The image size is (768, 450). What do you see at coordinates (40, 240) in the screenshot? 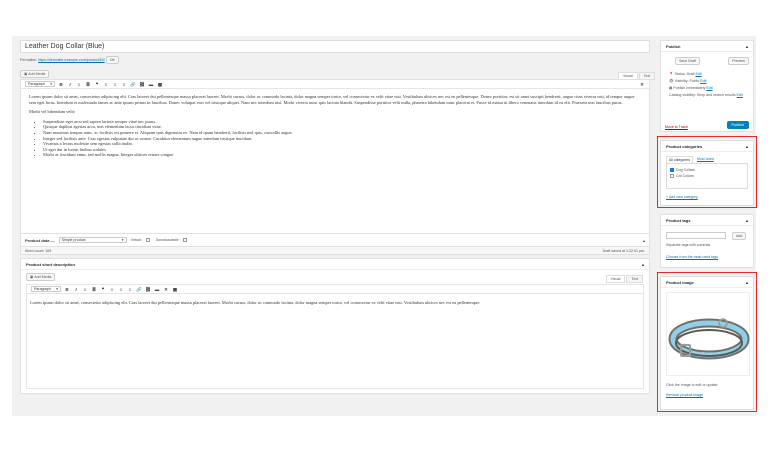
I see `product-data-label: Product data —` at bounding box center [40, 240].